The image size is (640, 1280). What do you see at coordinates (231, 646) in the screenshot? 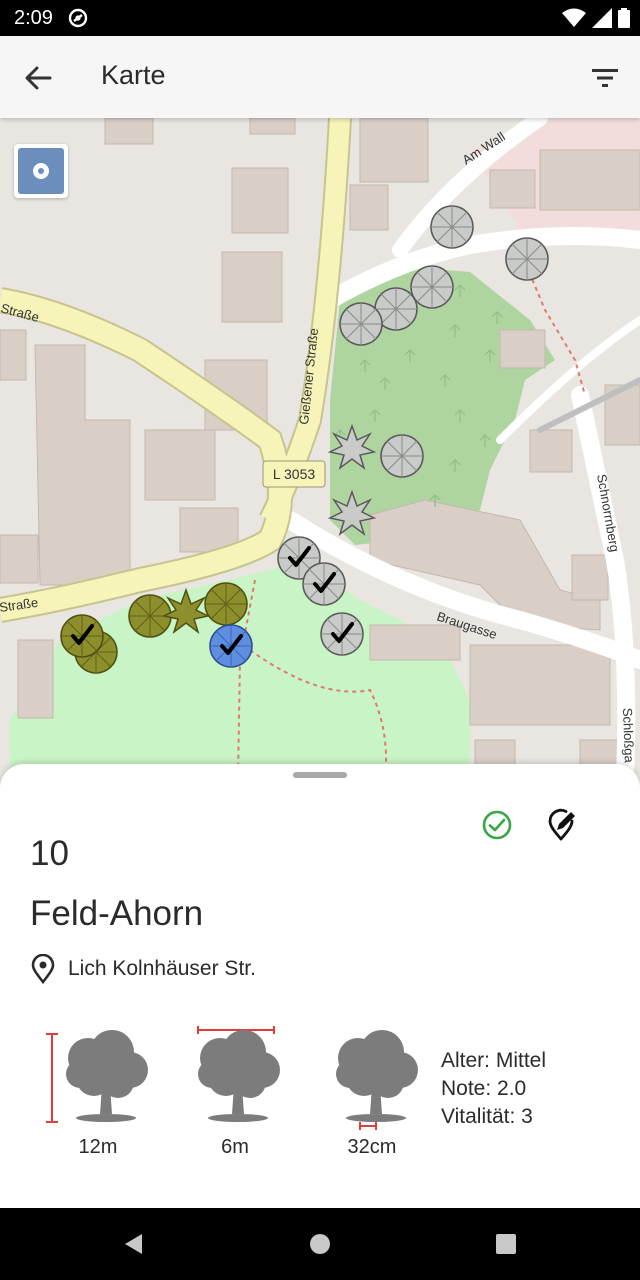
I see `tree-marker-selected` at bounding box center [231, 646].